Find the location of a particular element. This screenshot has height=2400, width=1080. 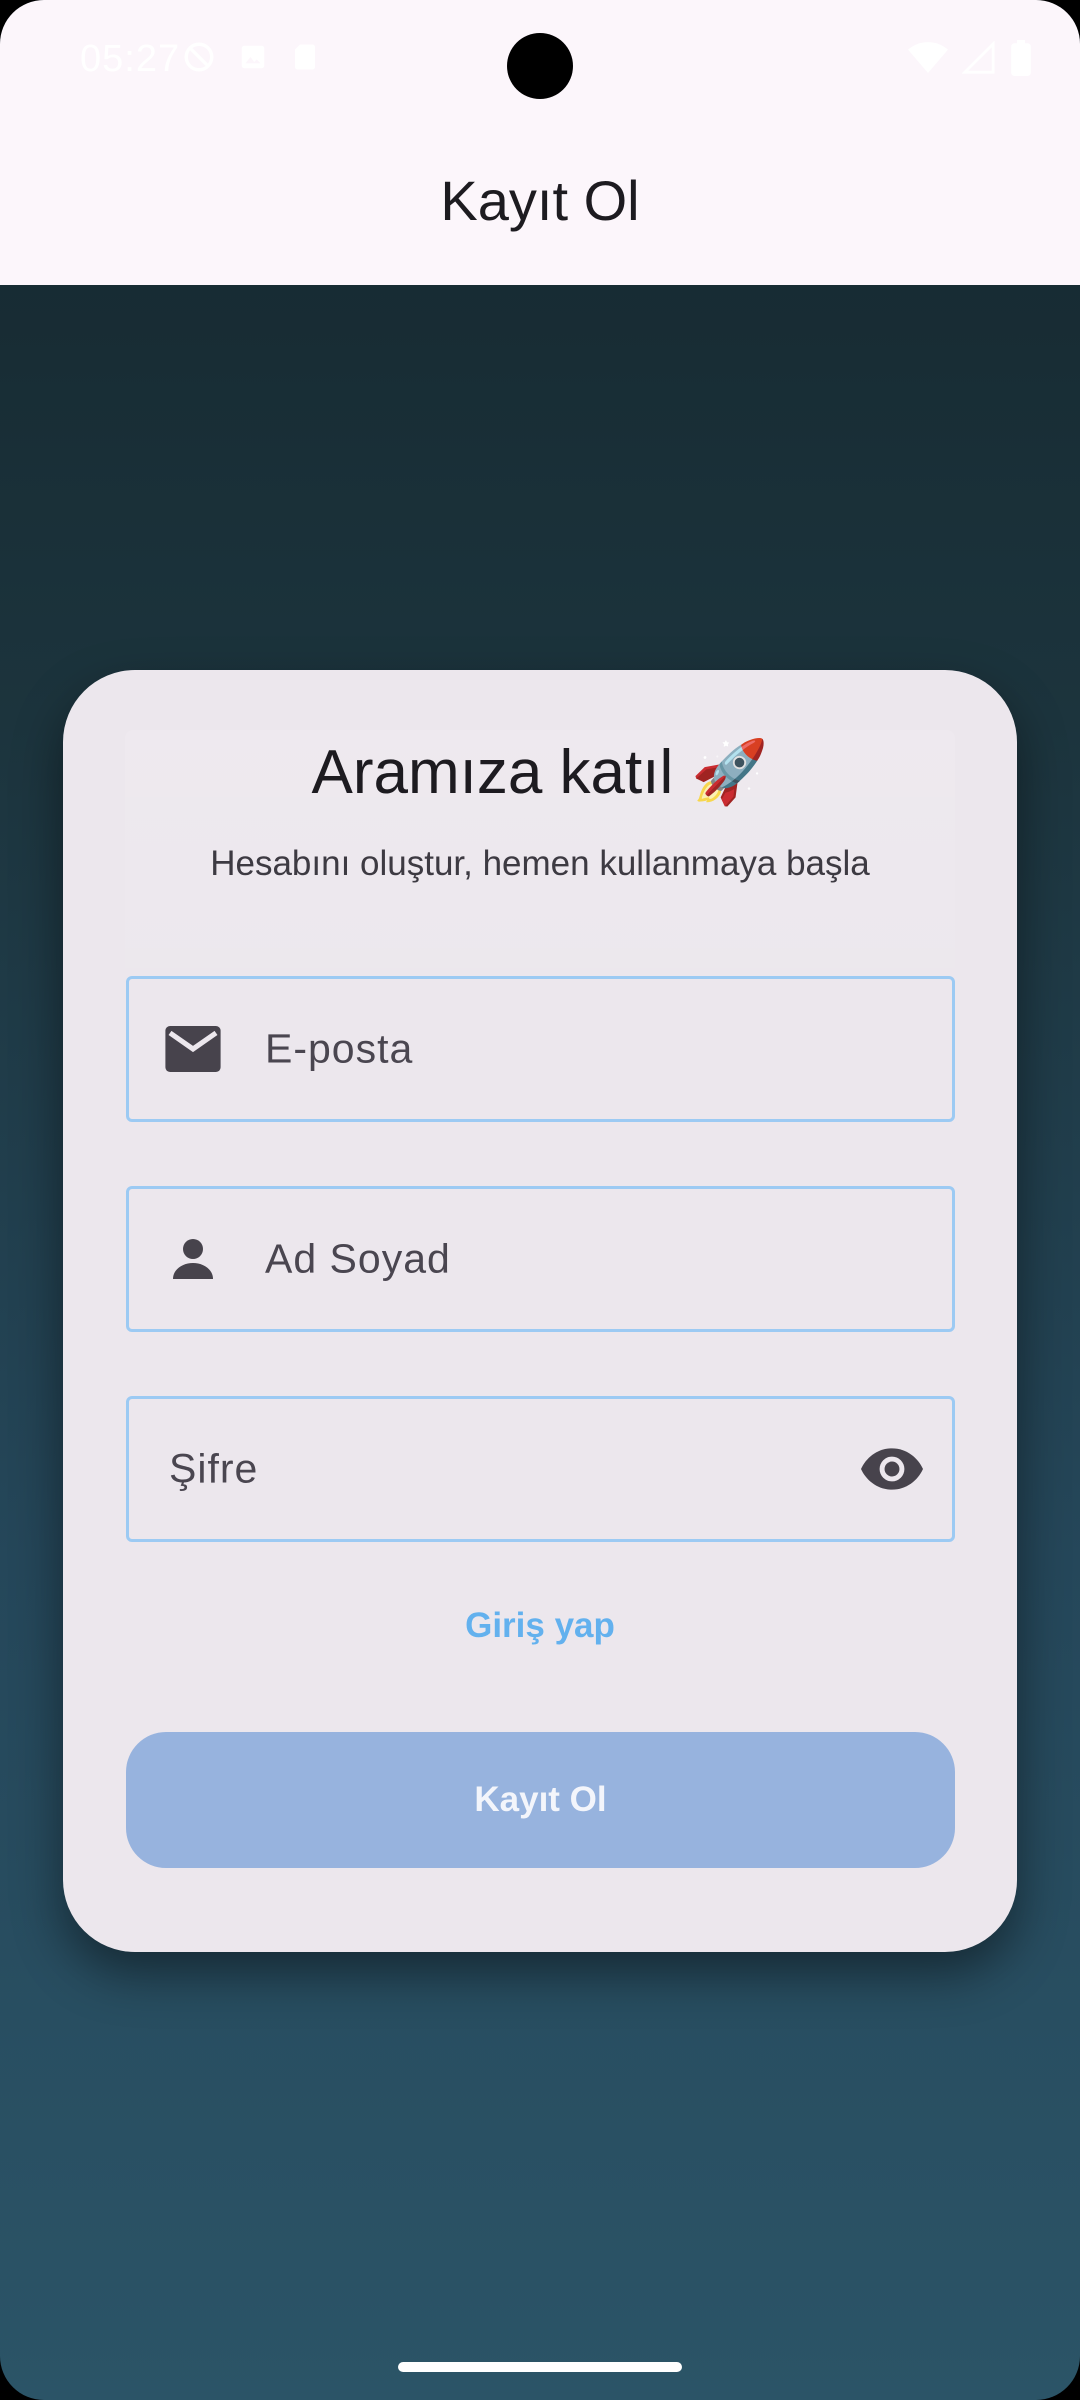

status-icons-left is located at coordinates (251, 59).